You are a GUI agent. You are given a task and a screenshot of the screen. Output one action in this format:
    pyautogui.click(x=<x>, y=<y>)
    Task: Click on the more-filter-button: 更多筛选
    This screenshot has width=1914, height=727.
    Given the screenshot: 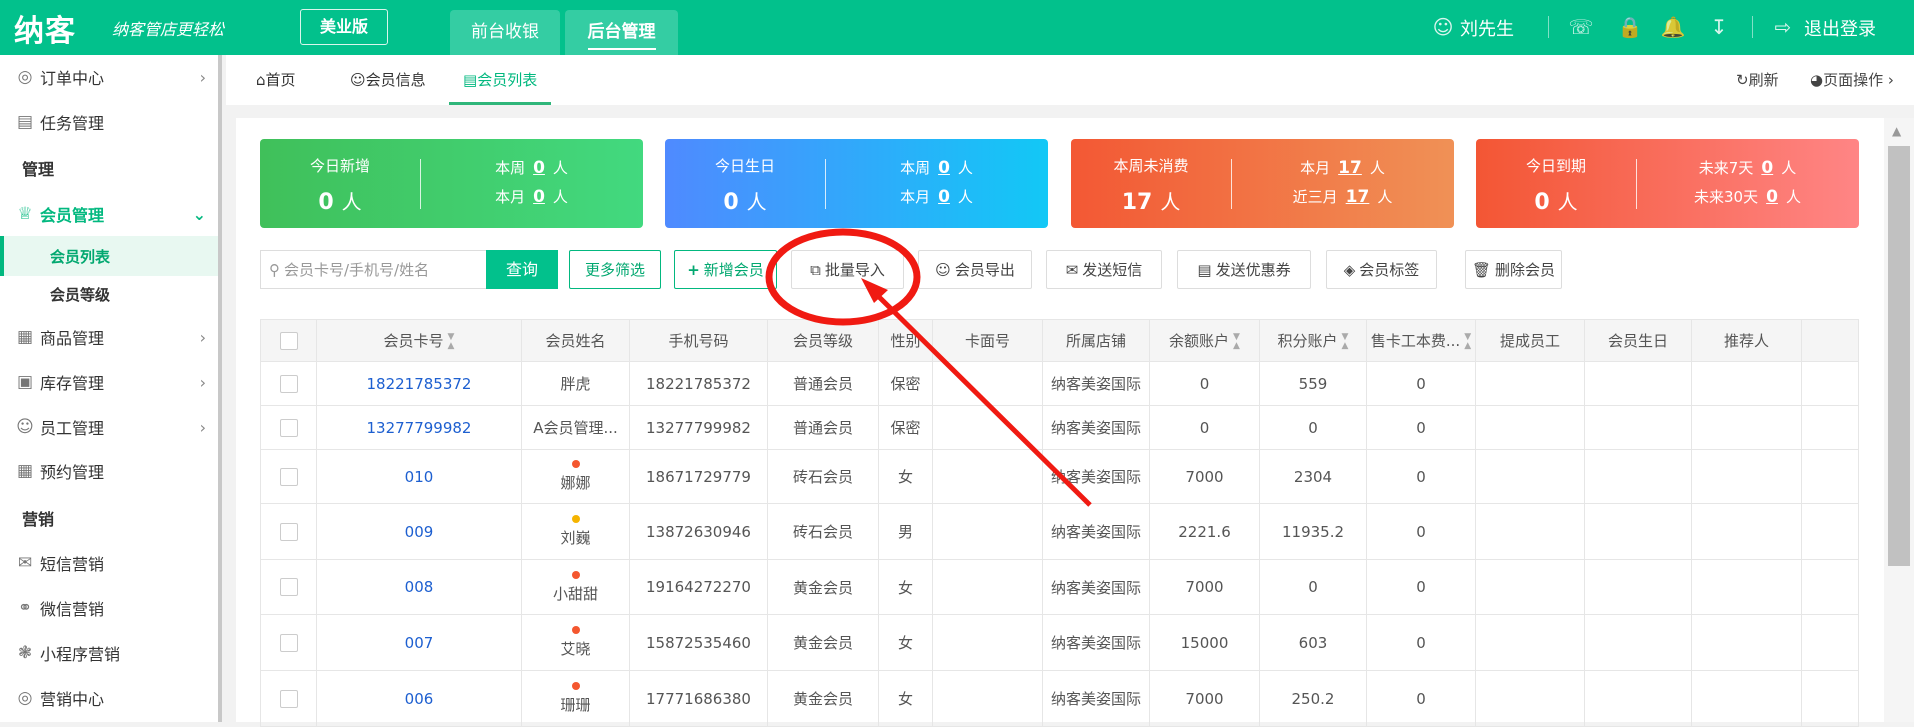 What is the action you would take?
    pyautogui.click(x=615, y=269)
    